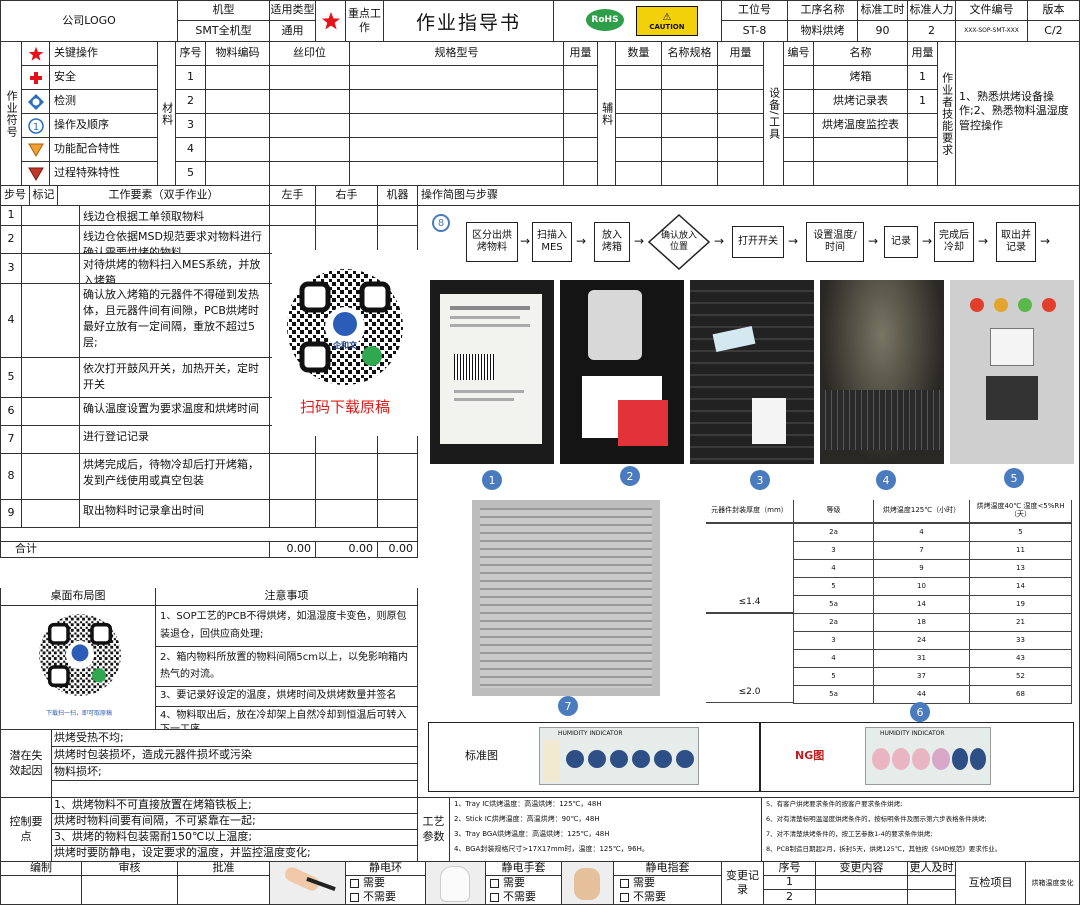  What do you see at coordinates (374, 882) in the screenshot?
I see `ring-need-label: 需要` at bounding box center [374, 882].